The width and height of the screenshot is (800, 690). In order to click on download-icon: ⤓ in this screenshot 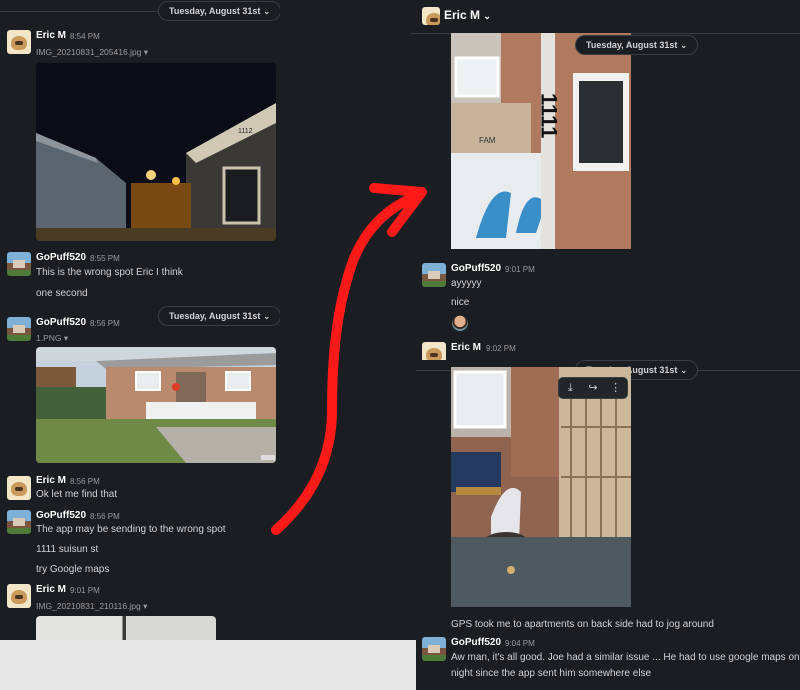, I will do `click(570, 388)`.